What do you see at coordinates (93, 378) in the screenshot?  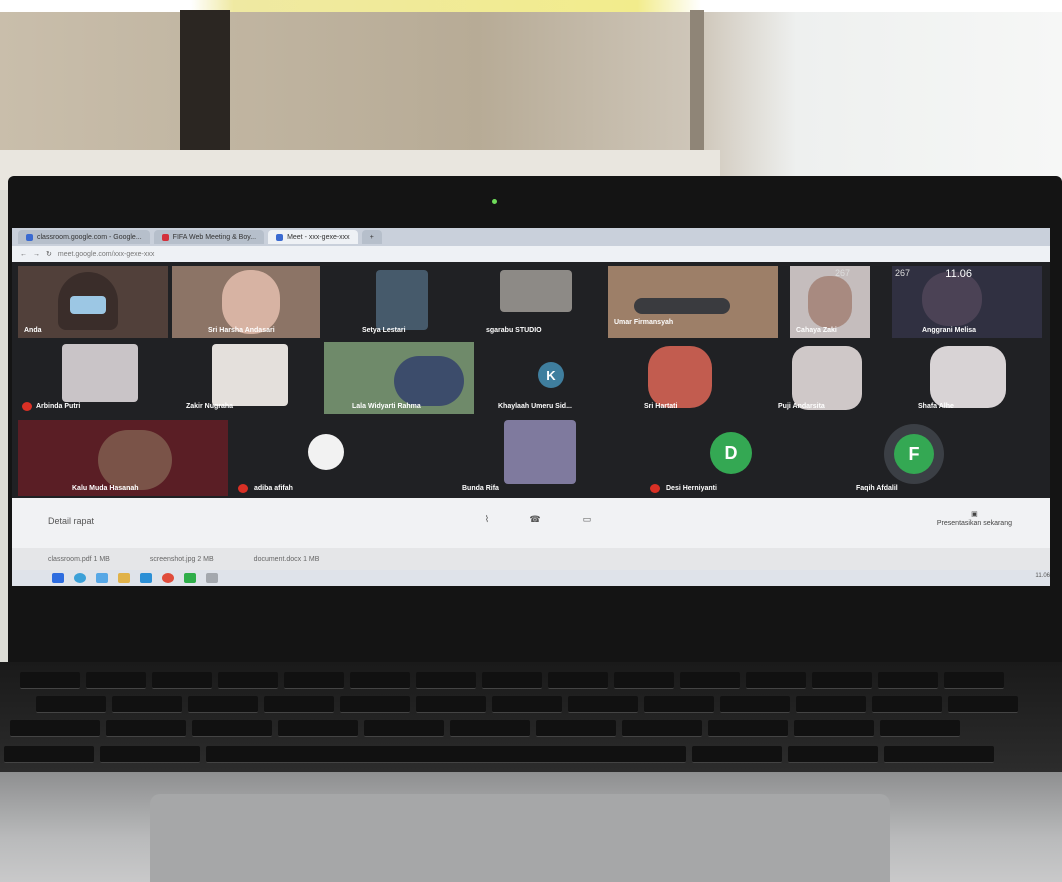 I see `participant-tile: Arbinda Putri` at bounding box center [93, 378].